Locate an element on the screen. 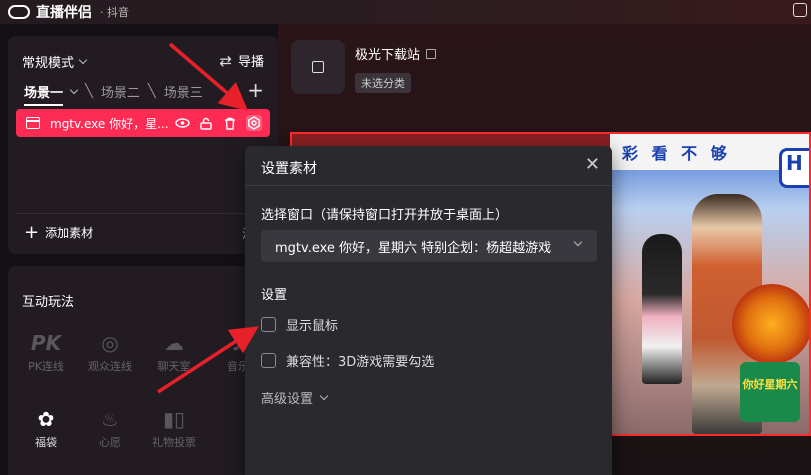 This screenshot has width=811, height=475. unlock-icon is located at coordinates (206, 123).